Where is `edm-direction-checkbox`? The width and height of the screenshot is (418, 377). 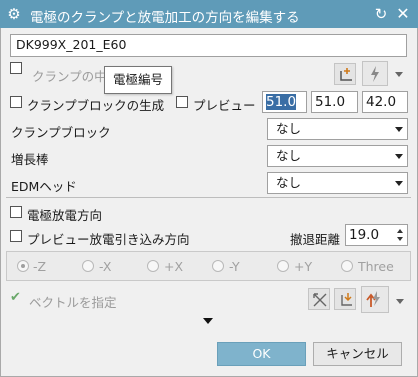 edm-direction-checkbox is located at coordinates (16, 212).